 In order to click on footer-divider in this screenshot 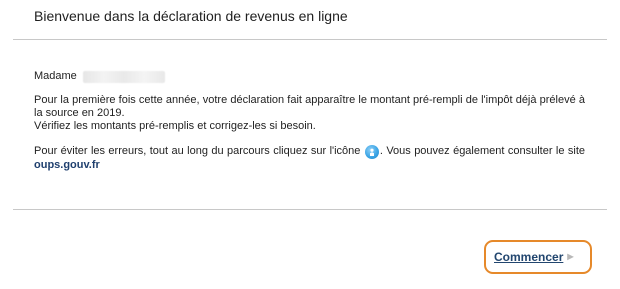, I will do `click(310, 209)`.